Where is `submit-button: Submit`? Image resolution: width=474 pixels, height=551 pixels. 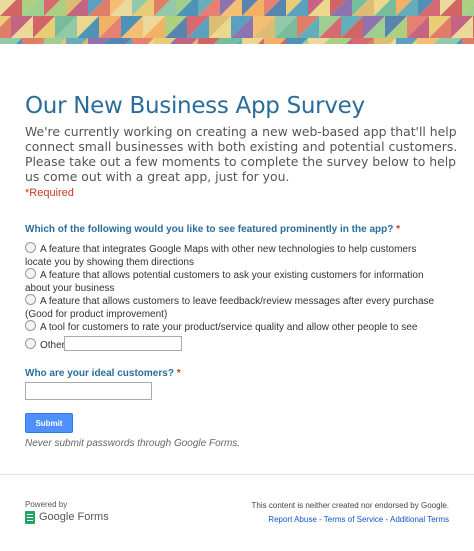
submit-button: Submit is located at coordinates (49, 423).